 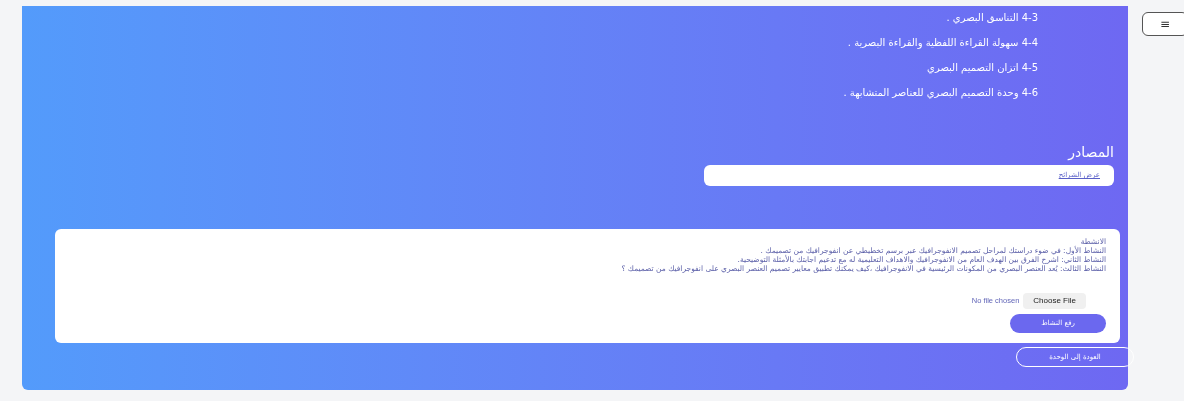 What do you see at coordinates (1091, 152) in the screenshot?
I see `sources-heading: المصادر` at bounding box center [1091, 152].